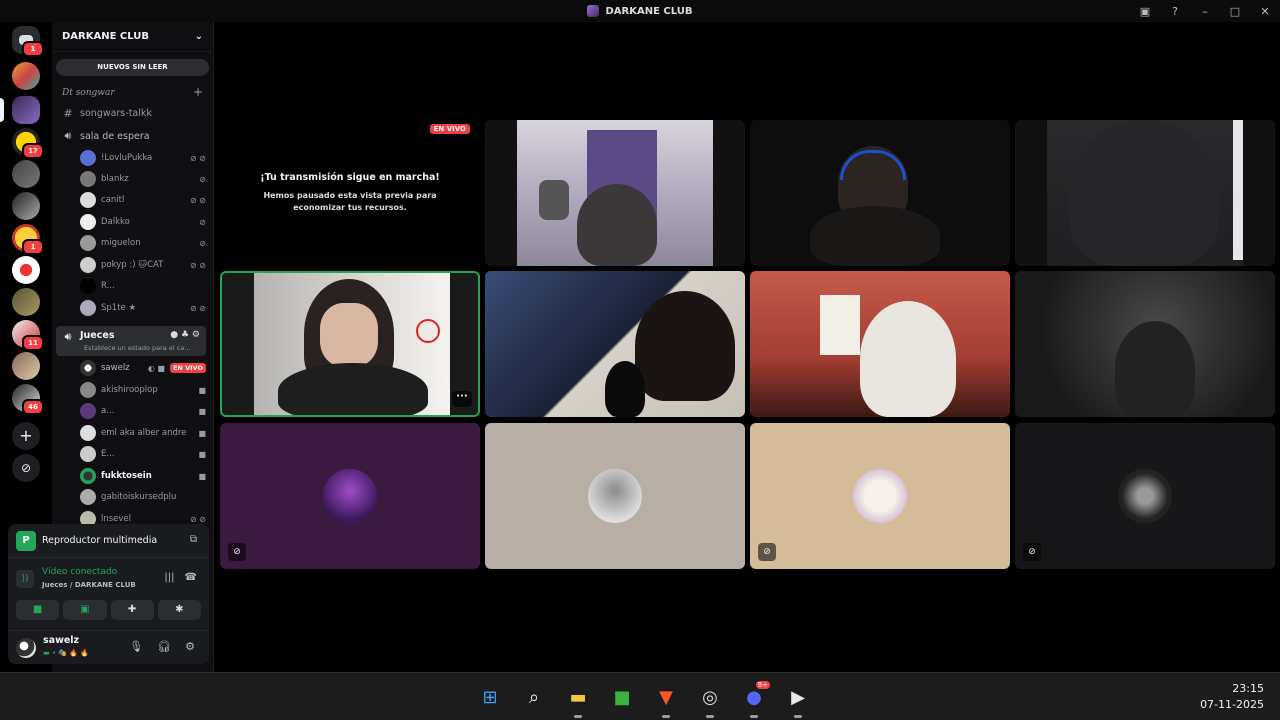 Image resolution: width=1280 pixels, height=720 pixels. Describe the element at coordinates (798, 699) in the screenshot. I see `media-player-icon: ▶` at that location.